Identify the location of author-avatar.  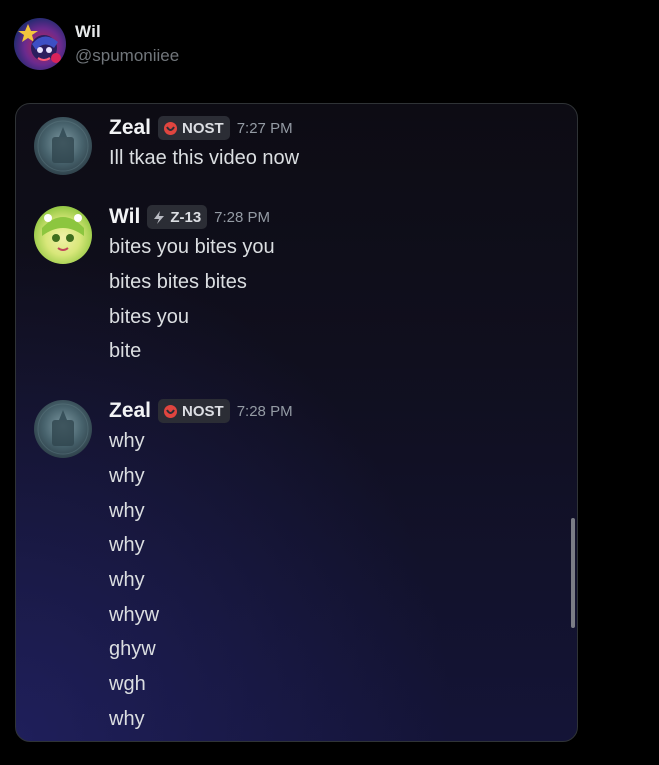
(40, 44).